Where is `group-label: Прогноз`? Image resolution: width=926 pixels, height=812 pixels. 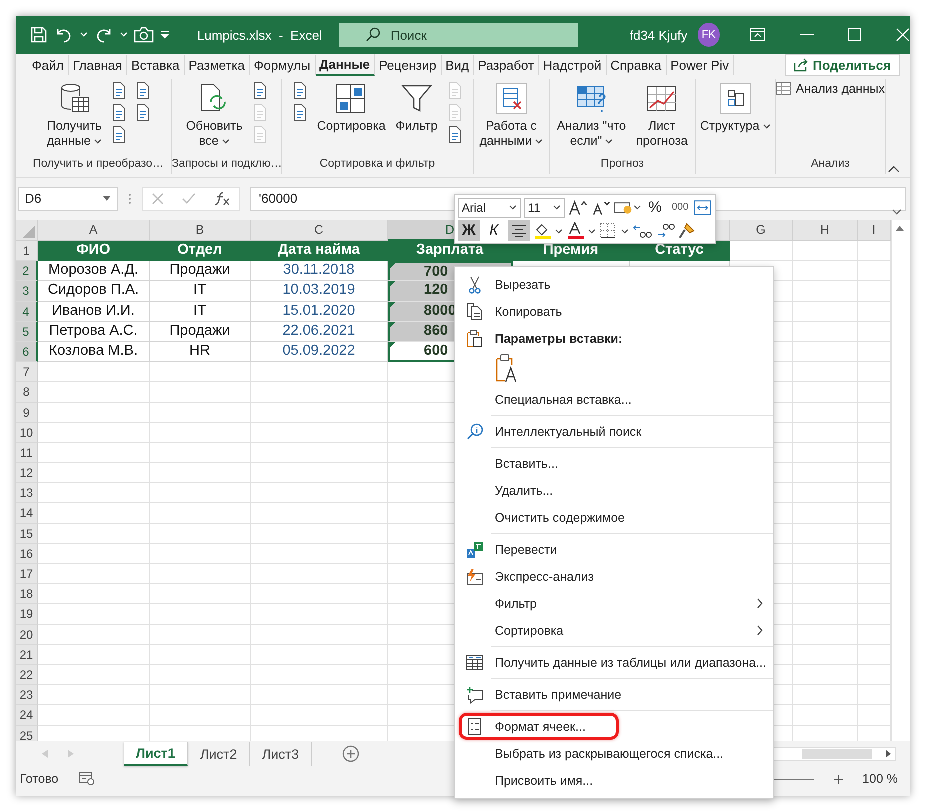 group-label: Прогноз is located at coordinates (623, 165).